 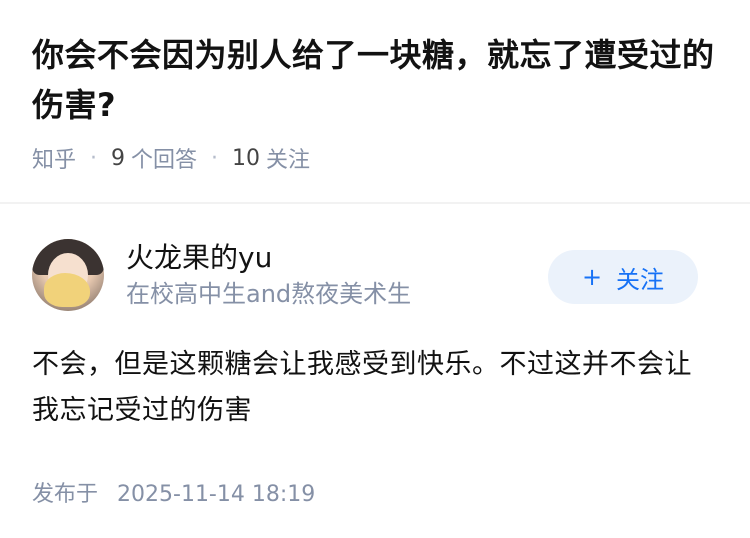 I want to click on answer-content: 不会，但是这颗糖会让我感受到快乐。不过这并不会让我忘记受过的伤害, so click(x=362, y=387).